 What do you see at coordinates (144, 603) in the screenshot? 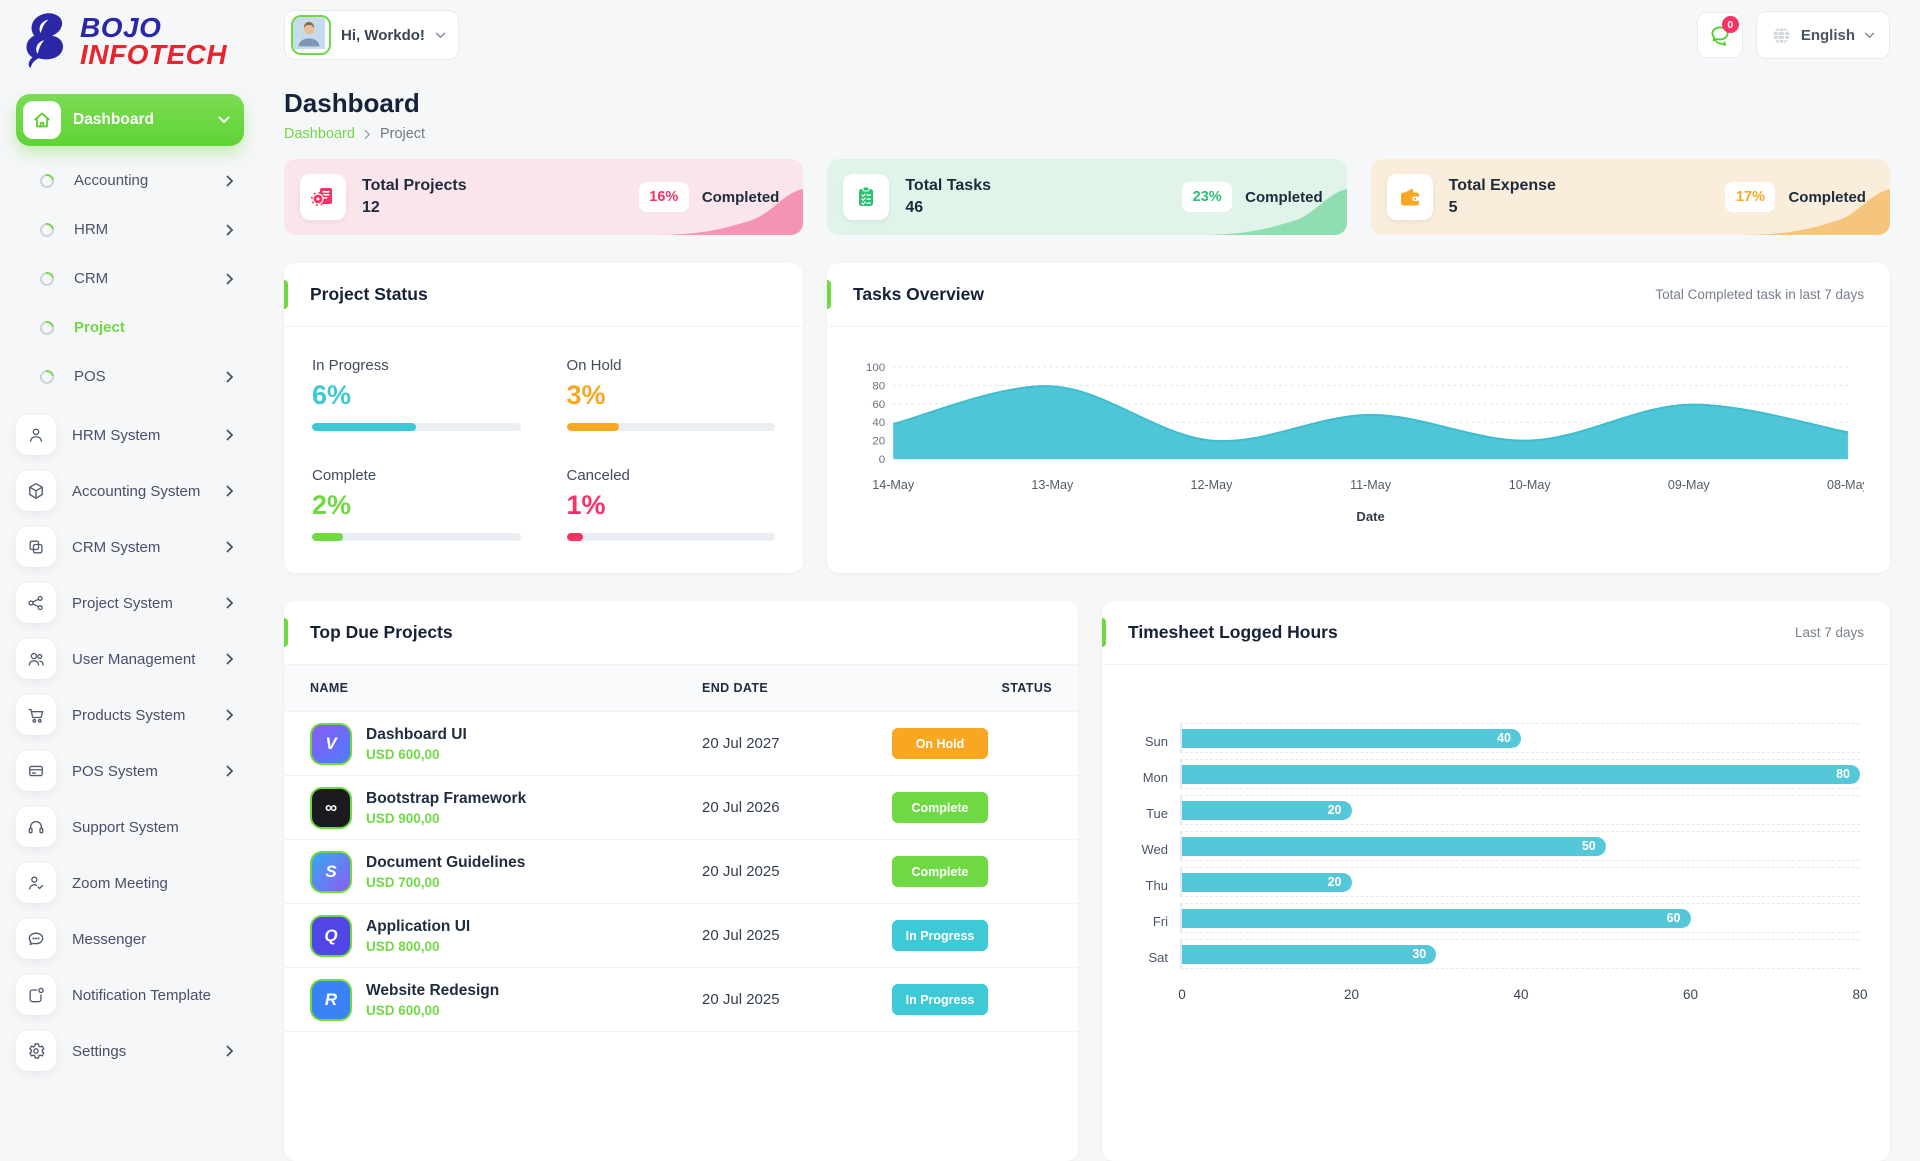
I see `sidebar-item-project-system: Project System` at bounding box center [144, 603].